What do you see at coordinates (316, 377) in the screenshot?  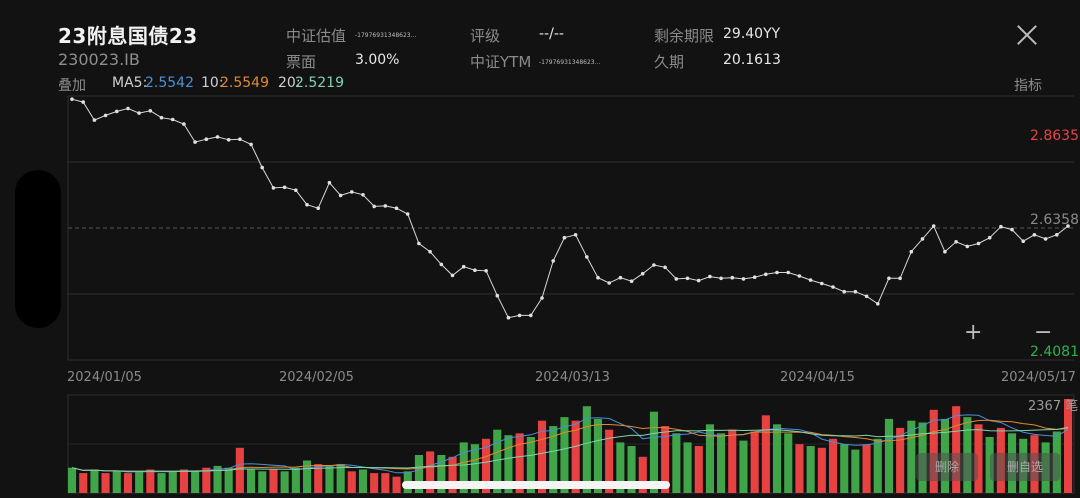 I see `x-date-1: 2024/02/05` at bounding box center [316, 377].